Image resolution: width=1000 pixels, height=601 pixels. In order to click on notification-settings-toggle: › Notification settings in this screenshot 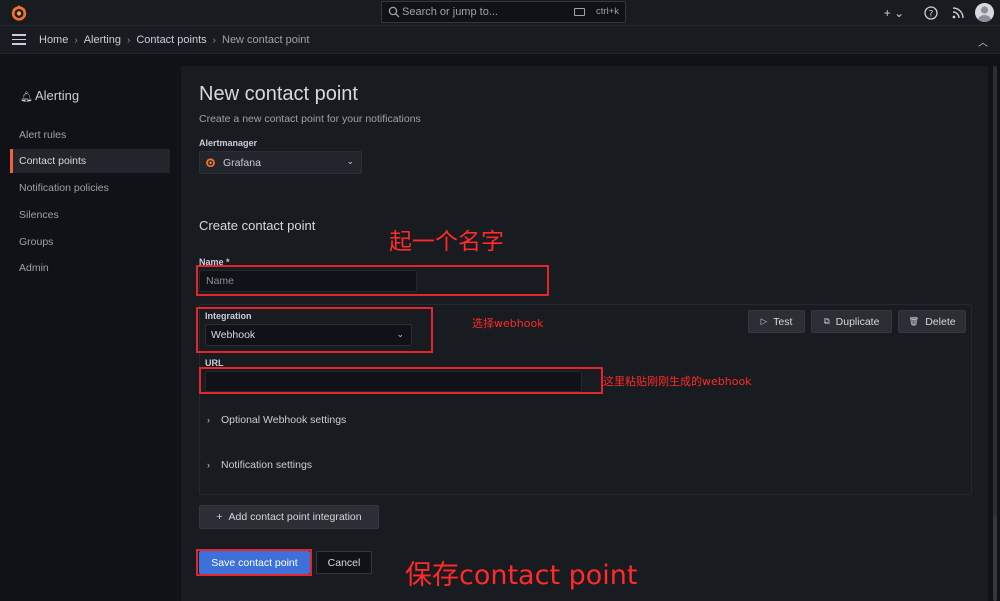, I will do `click(259, 465)`.